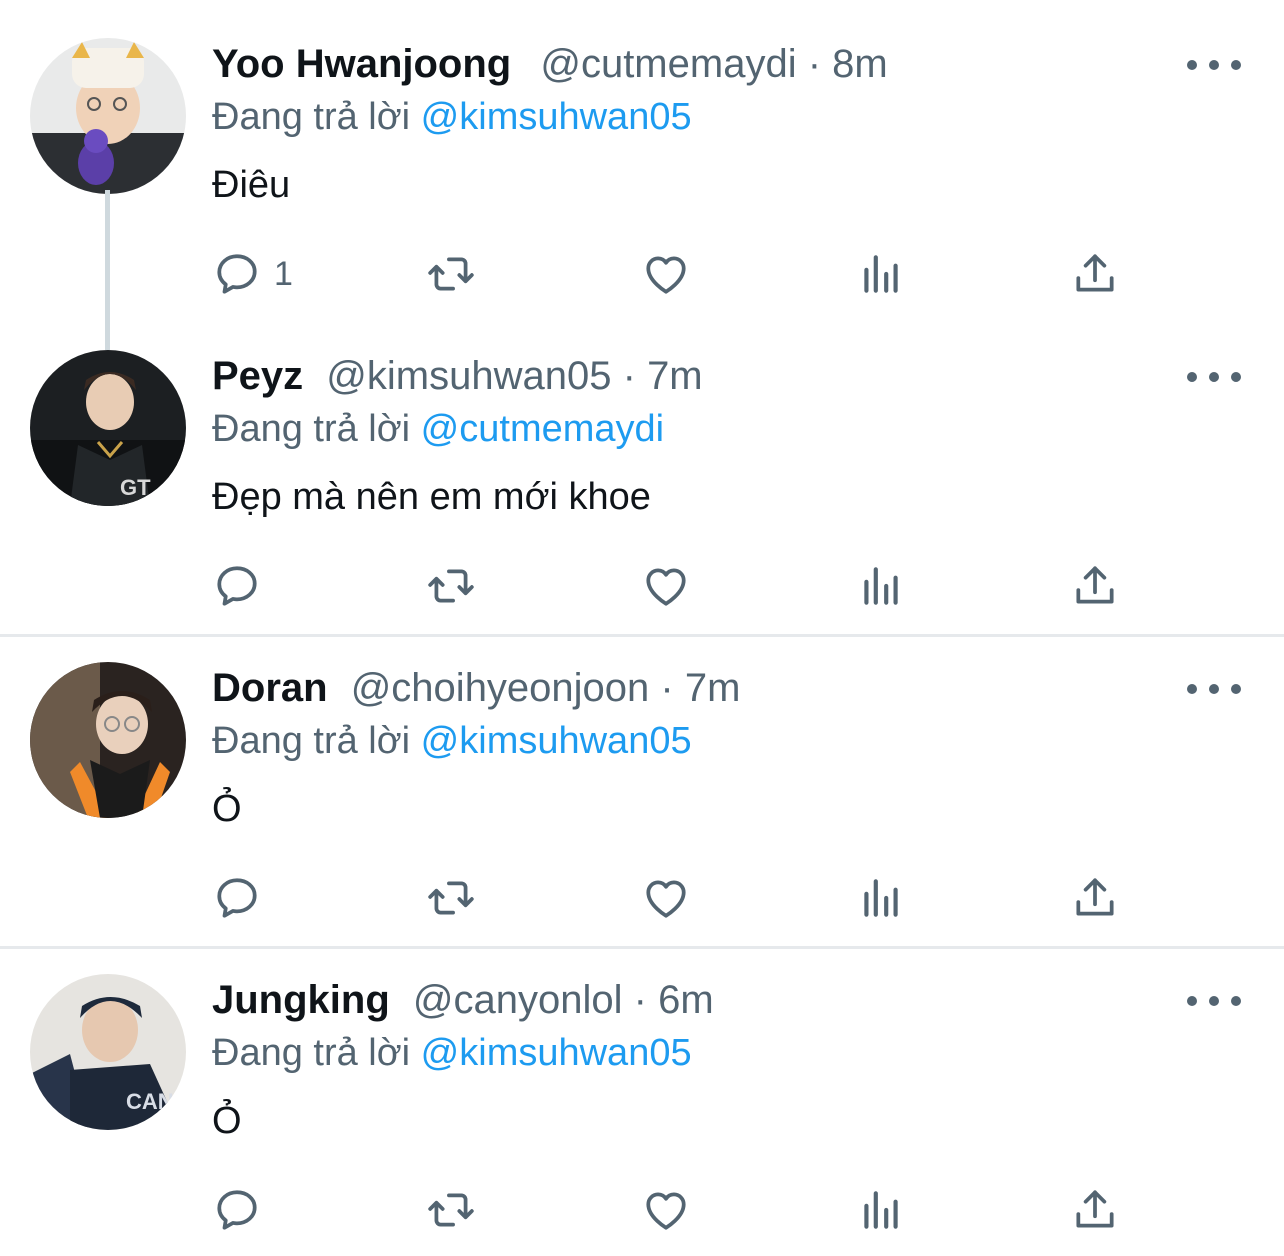 The height and width of the screenshot is (1256, 1284). I want to click on handle: @kimsuhwan05, so click(468, 376).